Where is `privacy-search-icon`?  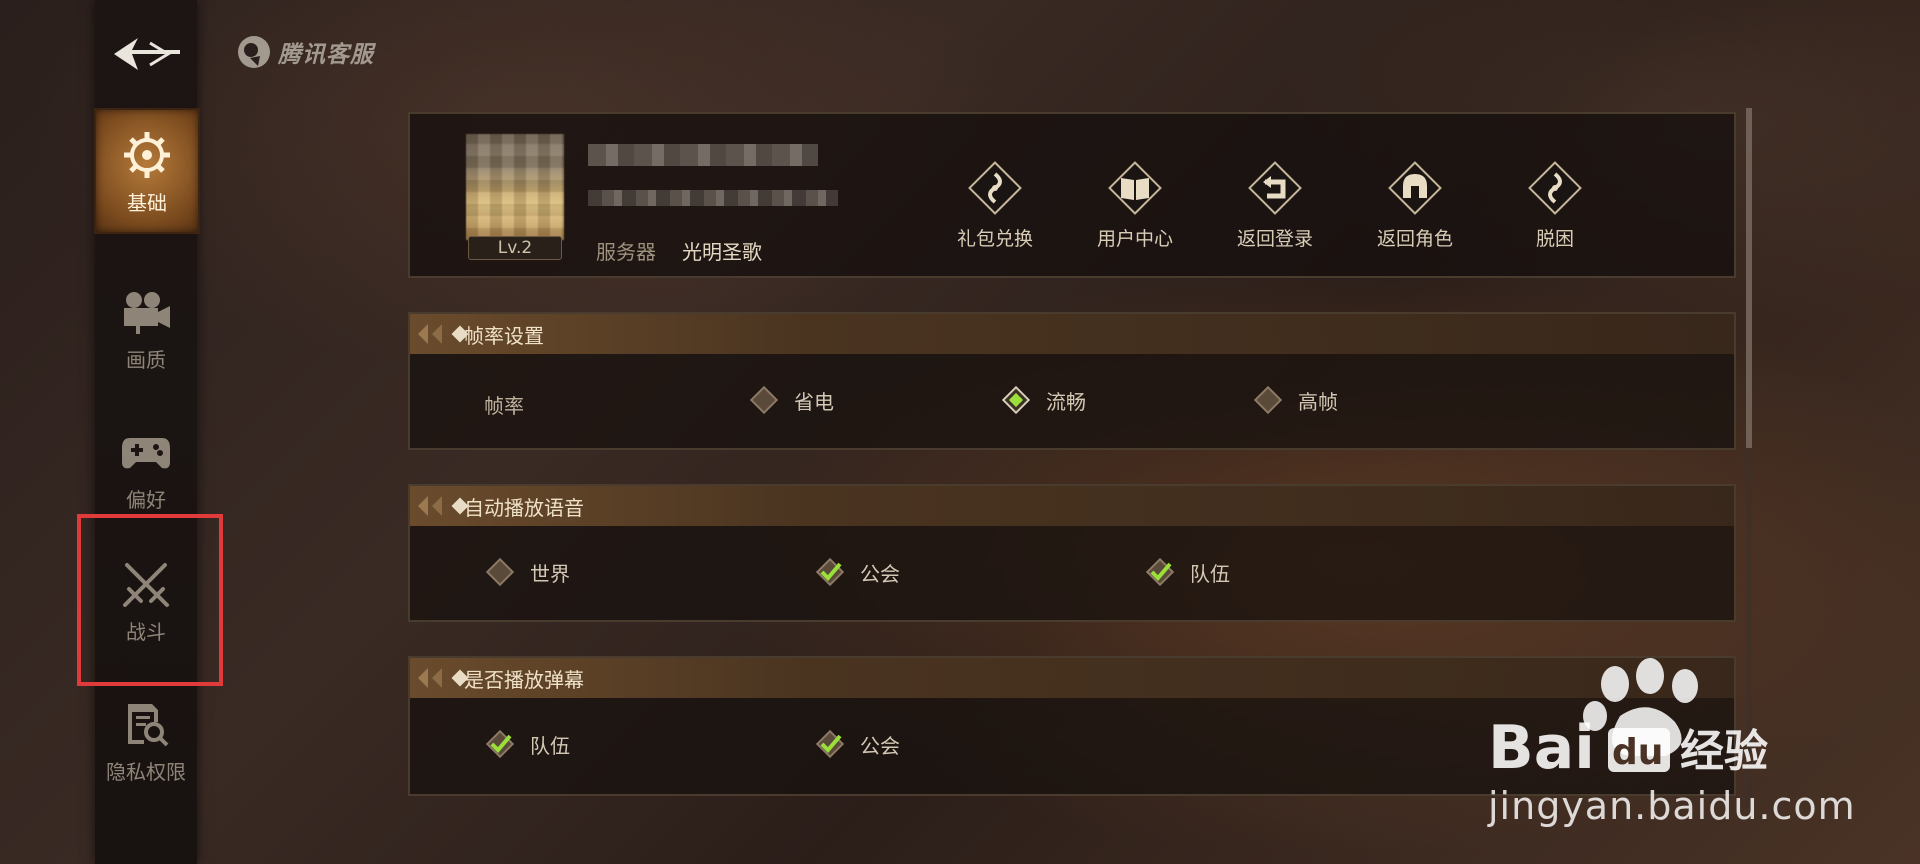
privacy-search-icon is located at coordinates (146, 724).